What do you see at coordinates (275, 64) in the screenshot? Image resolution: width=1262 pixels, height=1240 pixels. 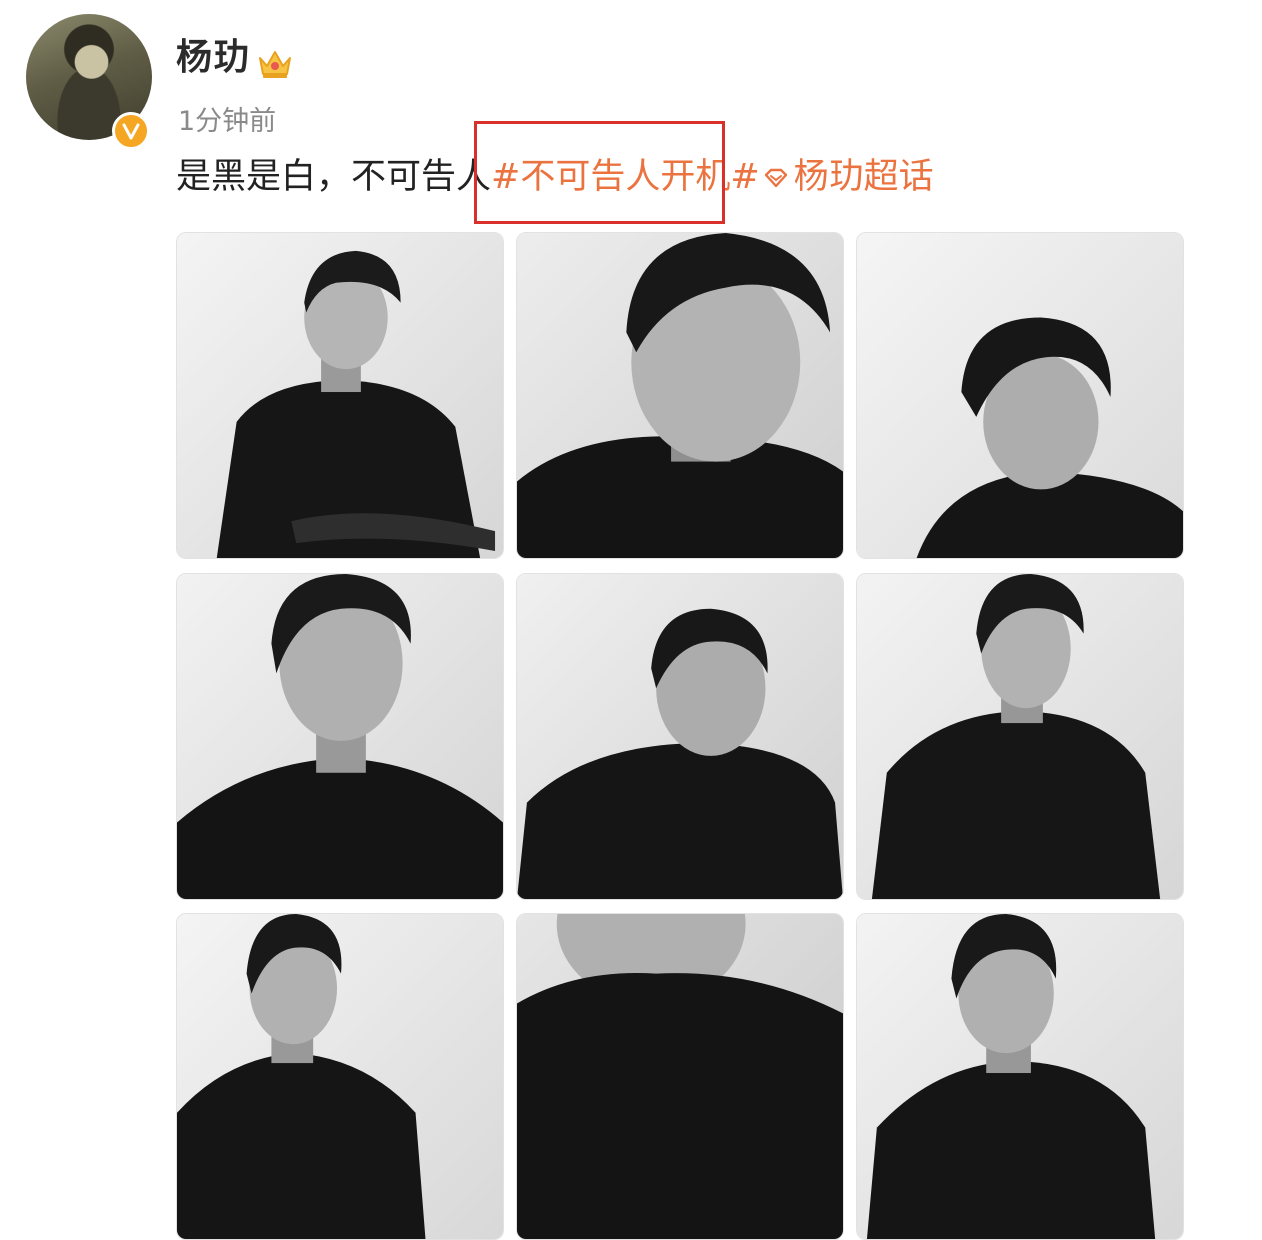 I see `crown-icon` at bounding box center [275, 64].